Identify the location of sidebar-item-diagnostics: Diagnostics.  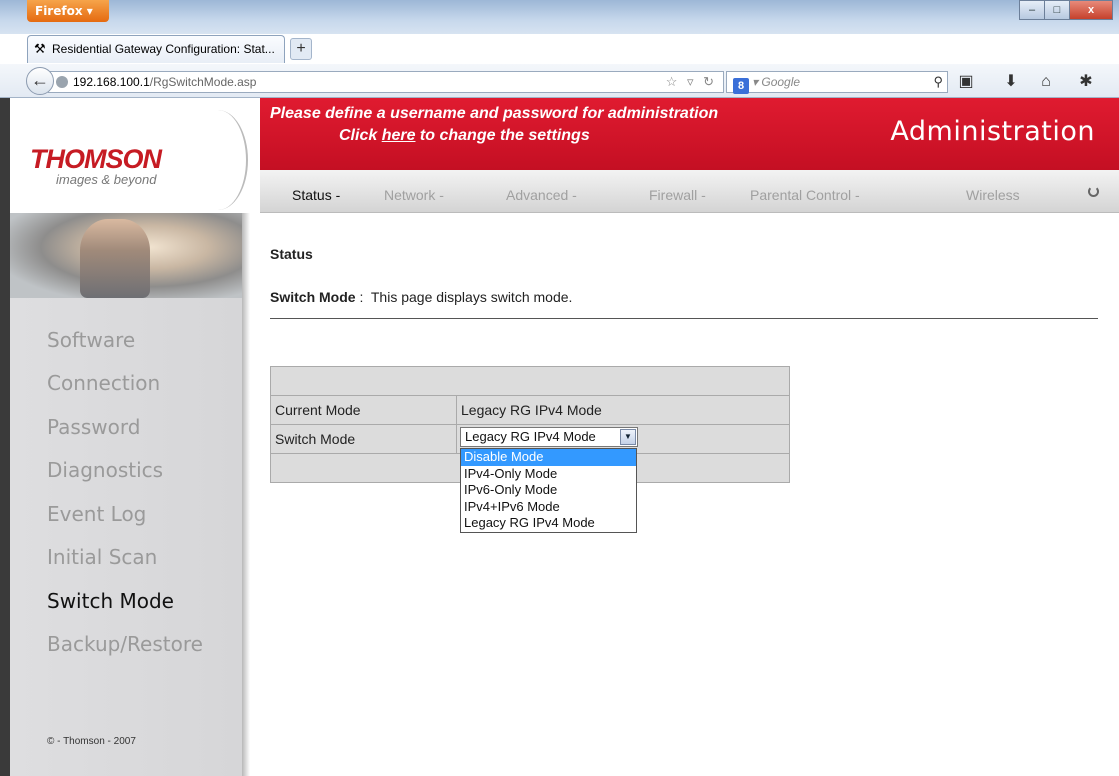
(105, 470).